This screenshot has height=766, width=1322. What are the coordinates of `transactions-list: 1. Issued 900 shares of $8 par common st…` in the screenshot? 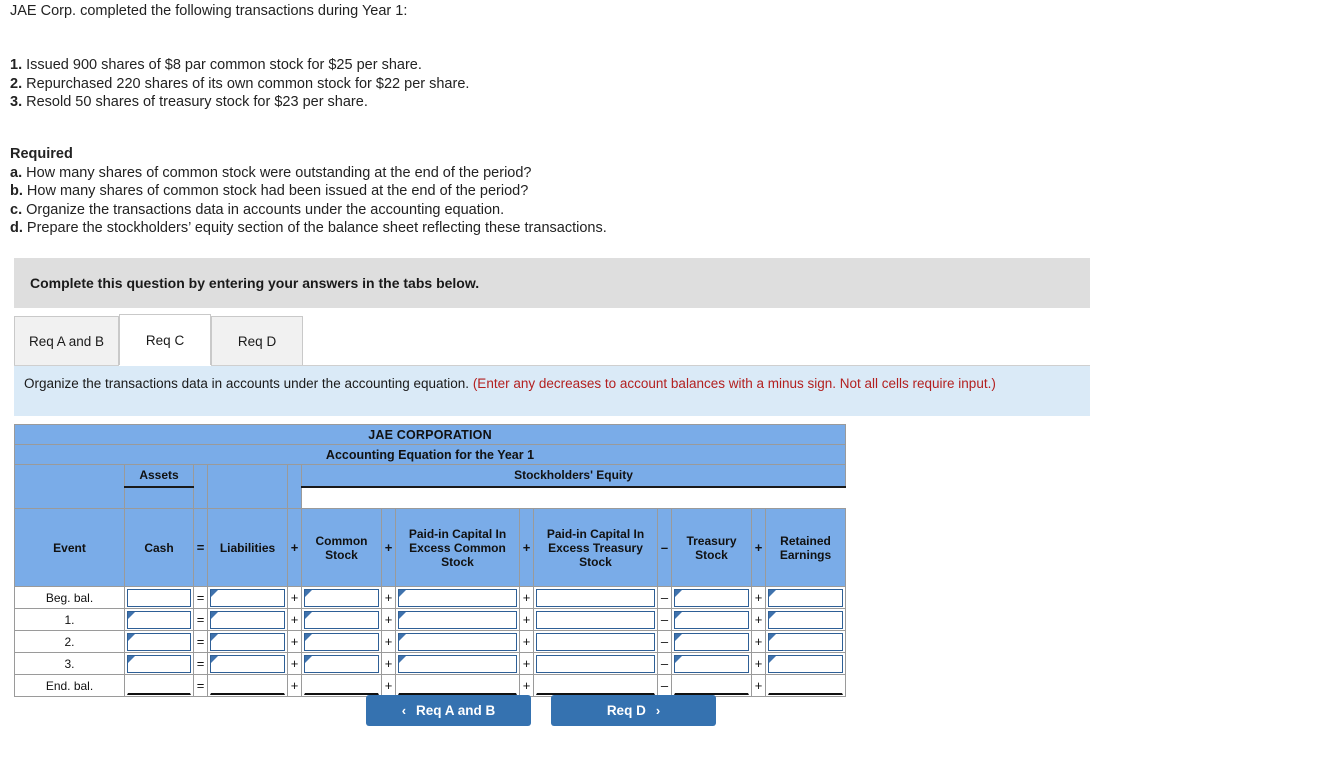 It's located at (239, 84).